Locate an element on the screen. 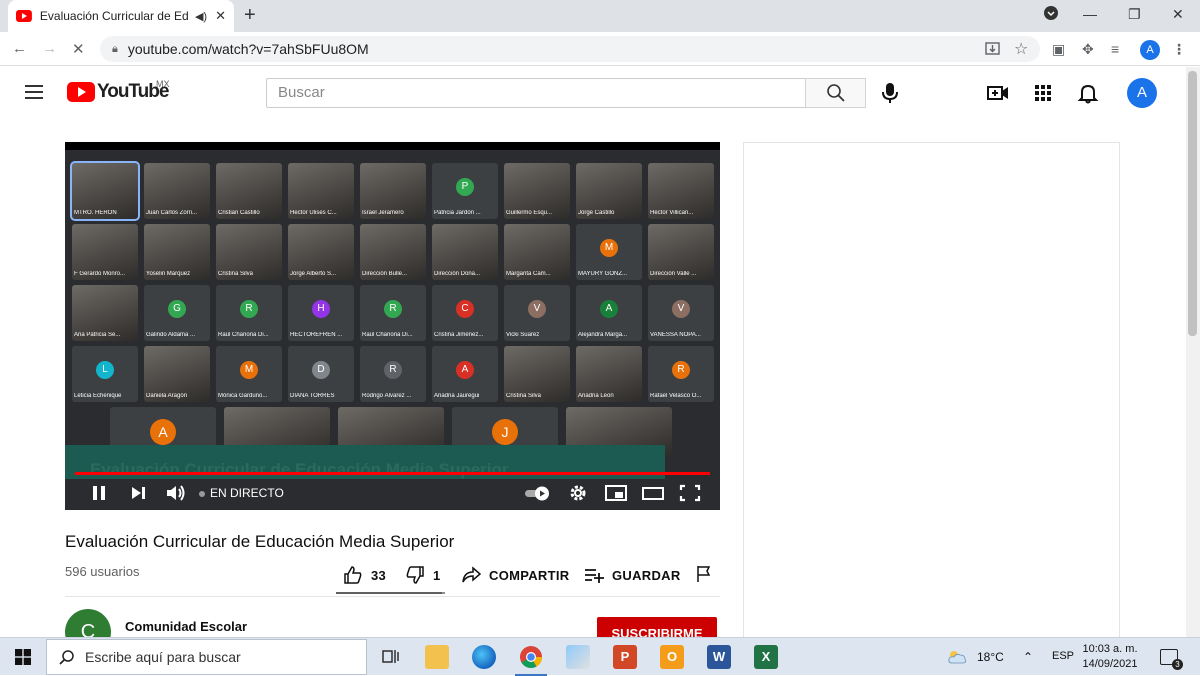  tab-close-icon: ✕ is located at coordinates (220, 16).